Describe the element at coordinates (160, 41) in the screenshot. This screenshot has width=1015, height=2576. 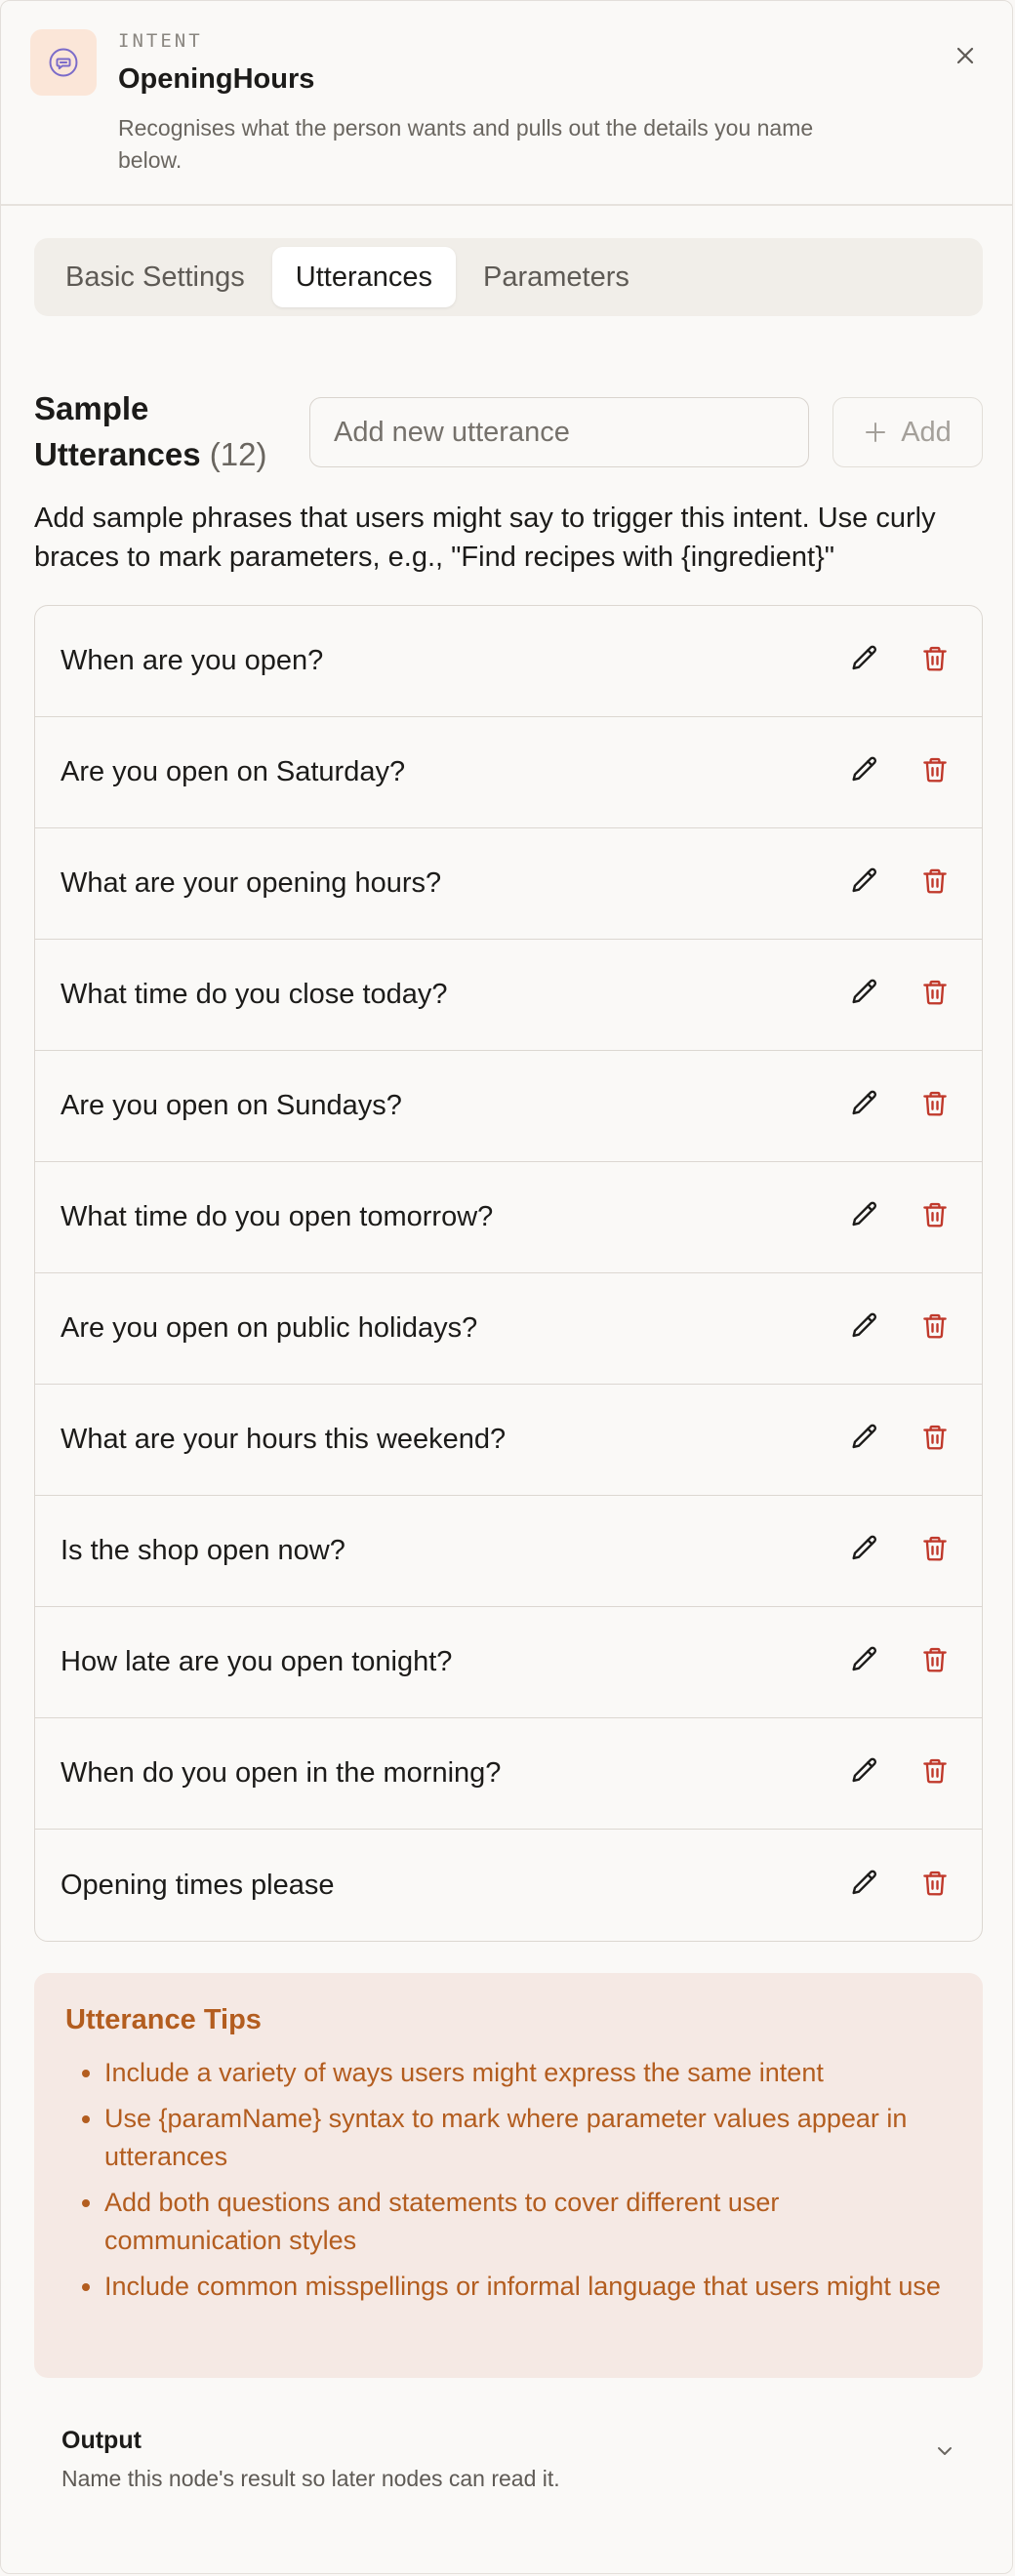
I see `node-type-label: INTENT` at that location.